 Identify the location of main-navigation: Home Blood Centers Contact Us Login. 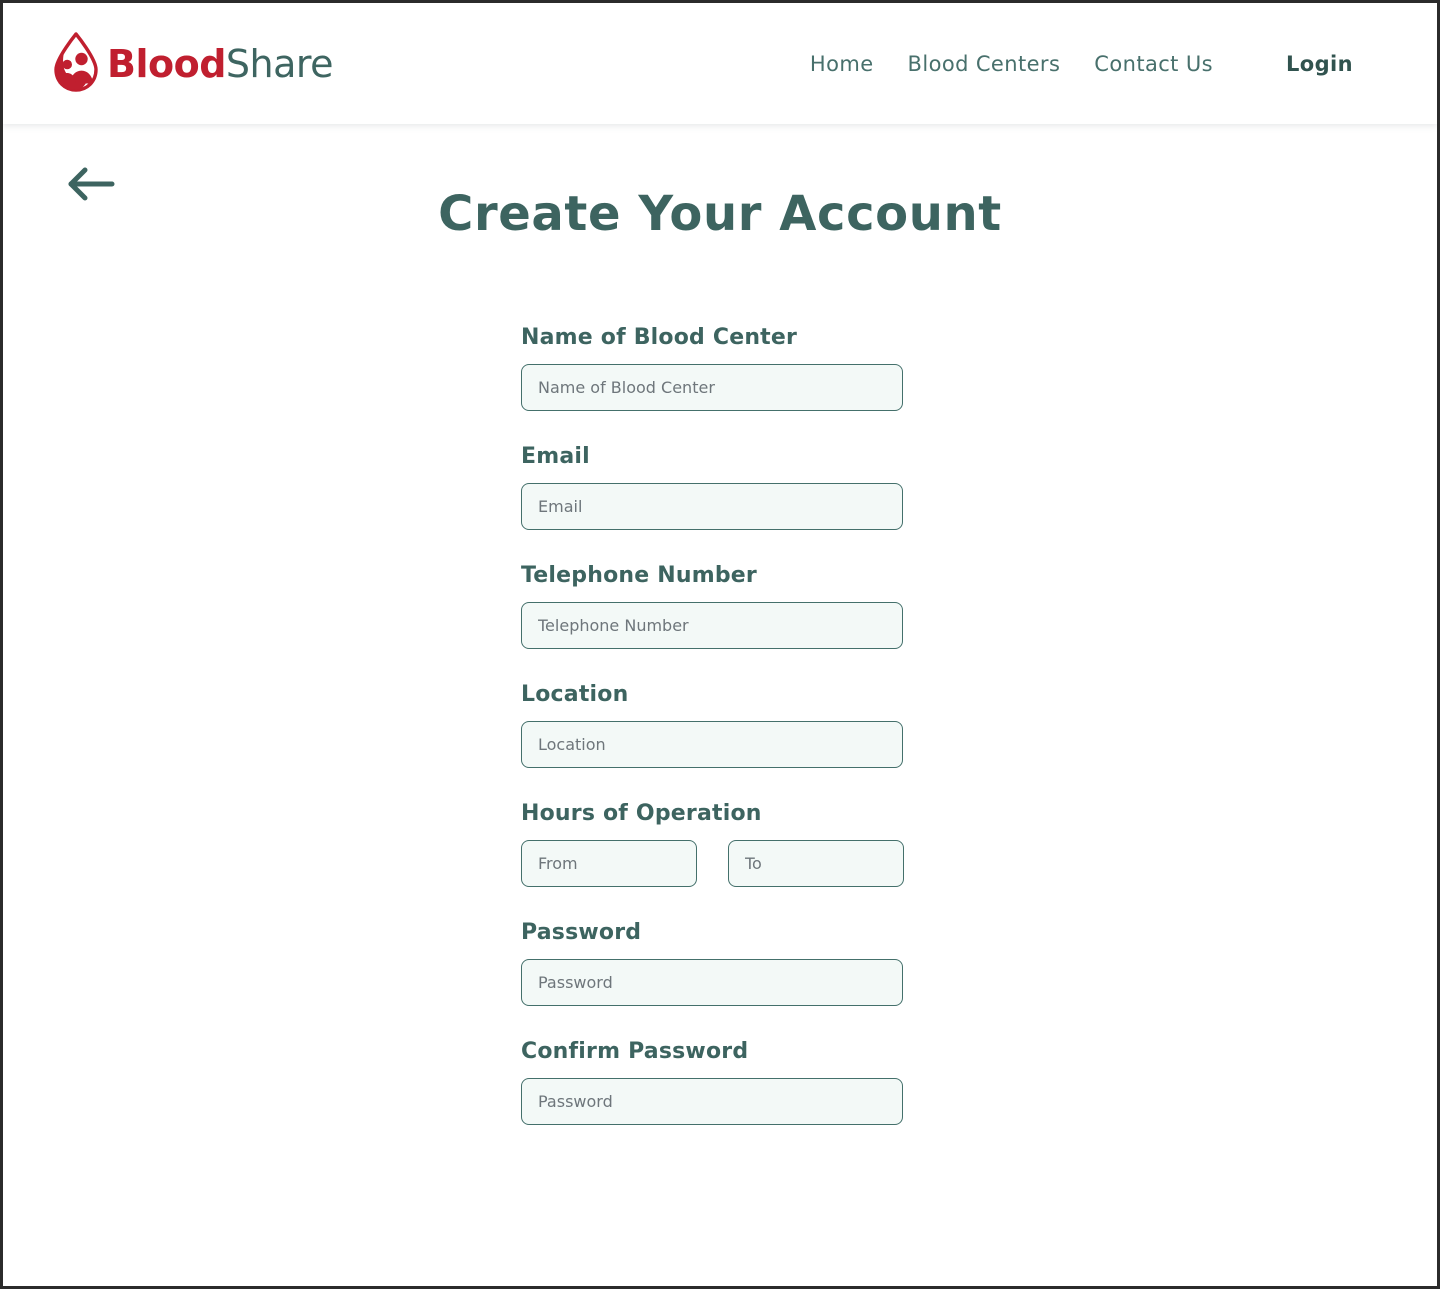
(1073, 64).